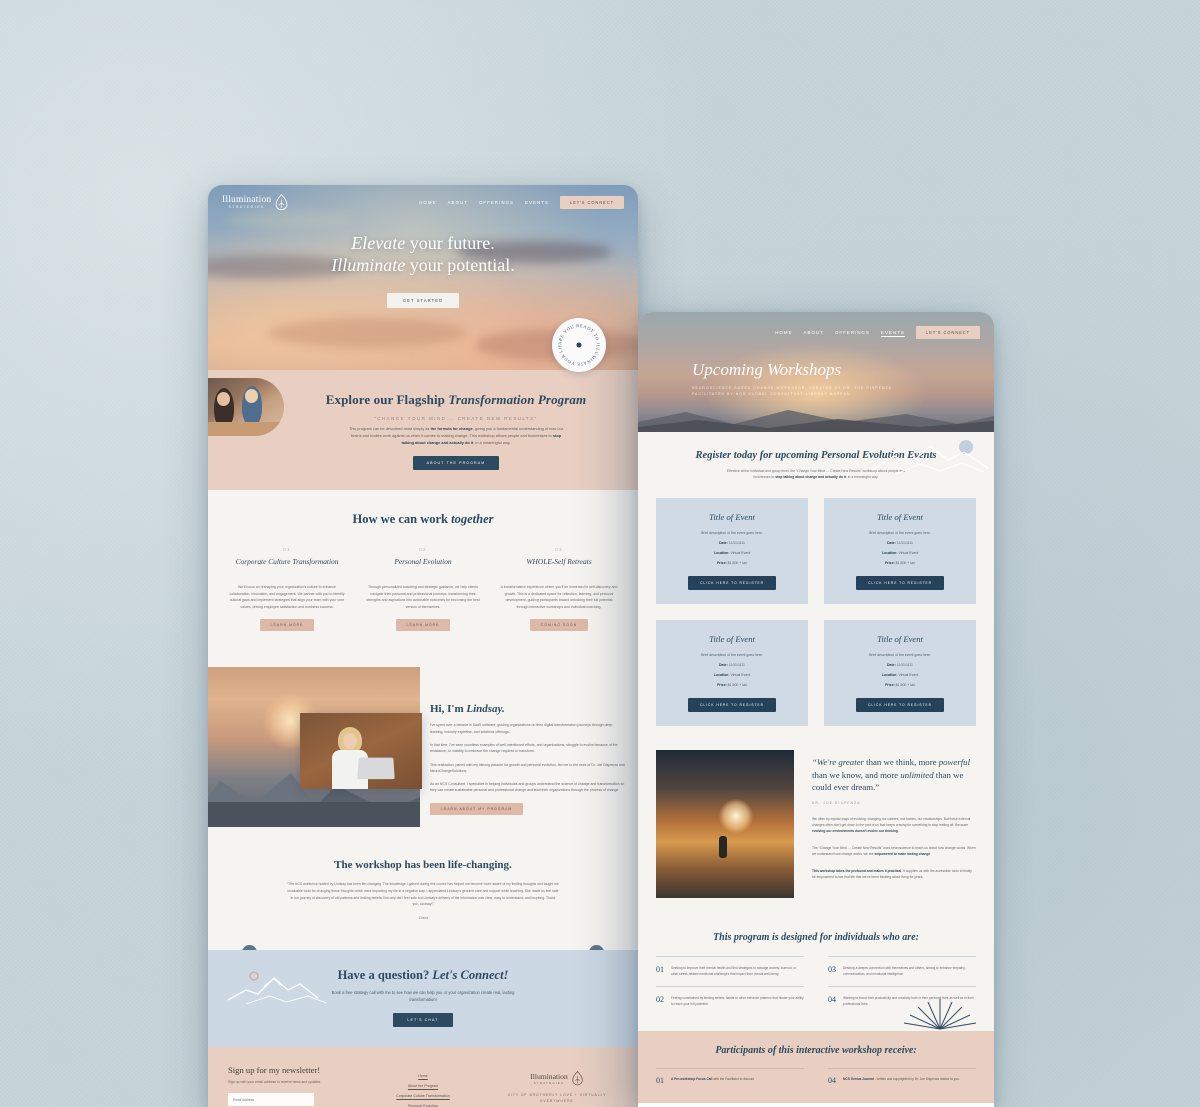 This screenshot has width=1200, height=1107. I want to click on offering-coming-soon-button: COMING SOON, so click(559, 625).